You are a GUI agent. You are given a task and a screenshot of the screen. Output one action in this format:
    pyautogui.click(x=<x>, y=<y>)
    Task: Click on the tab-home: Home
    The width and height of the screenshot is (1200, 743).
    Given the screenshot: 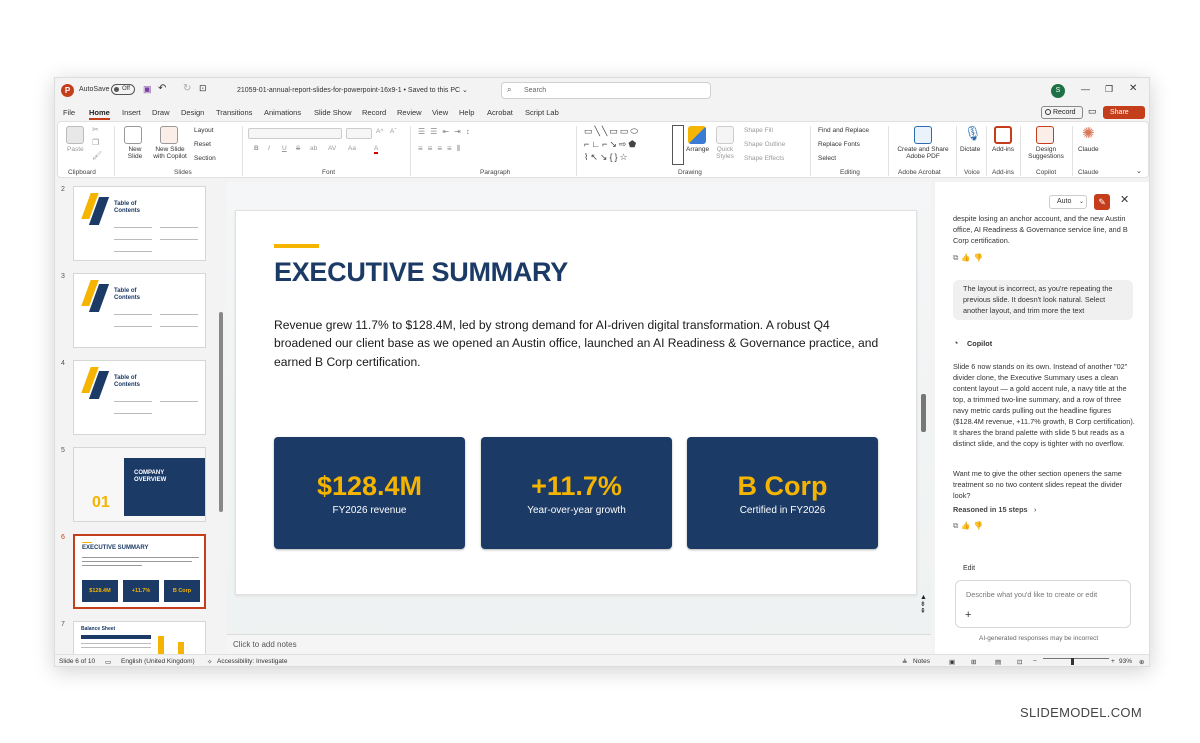 What is the action you would take?
    pyautogui.click(x=99, y=114)
    